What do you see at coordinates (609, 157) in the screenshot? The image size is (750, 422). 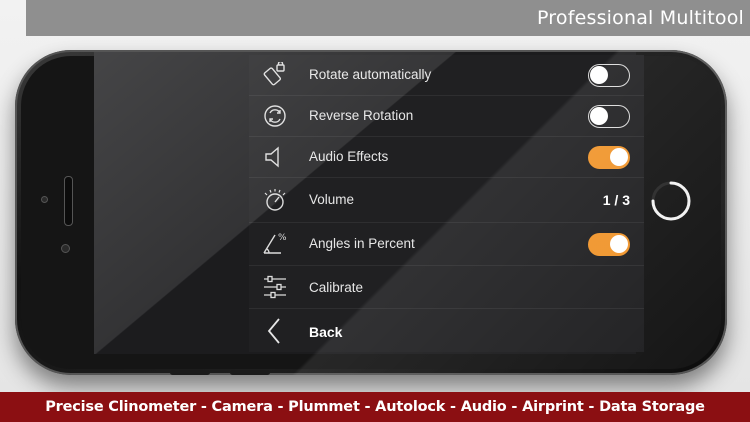 I see `audio-effects-toggle` at bounding box center [609, 157].